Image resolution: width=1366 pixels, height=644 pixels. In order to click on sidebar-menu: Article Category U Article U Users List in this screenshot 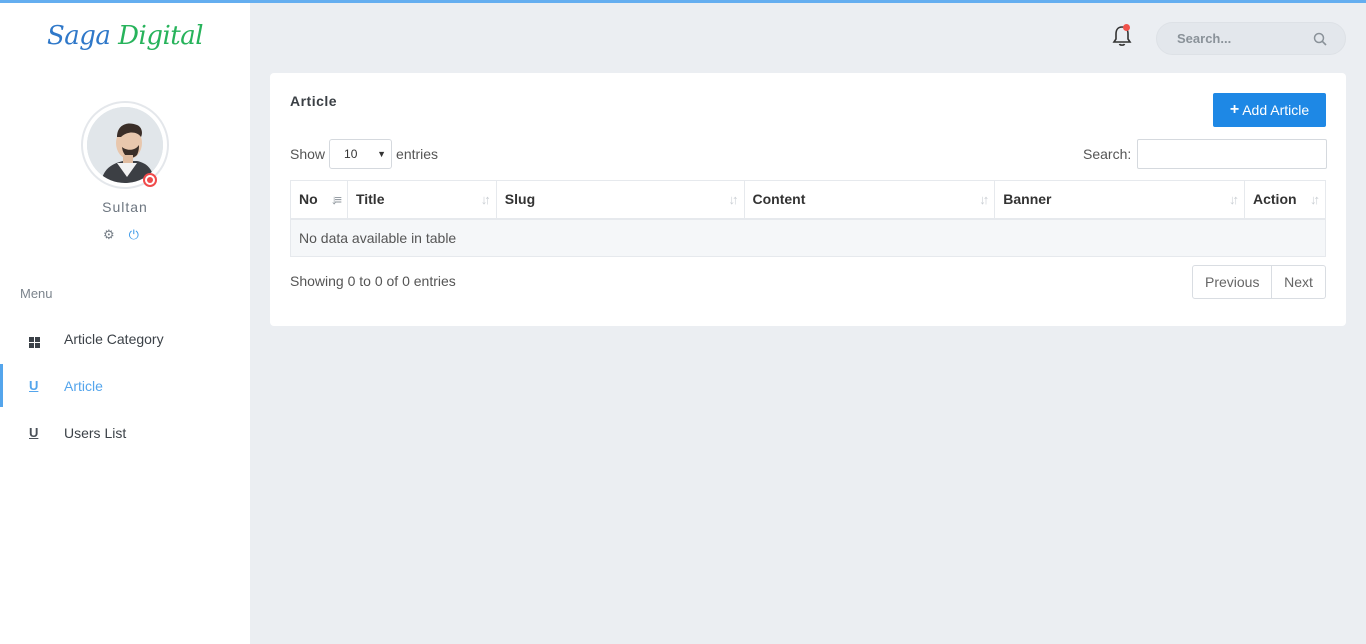, I will do `click(125, 385)`.